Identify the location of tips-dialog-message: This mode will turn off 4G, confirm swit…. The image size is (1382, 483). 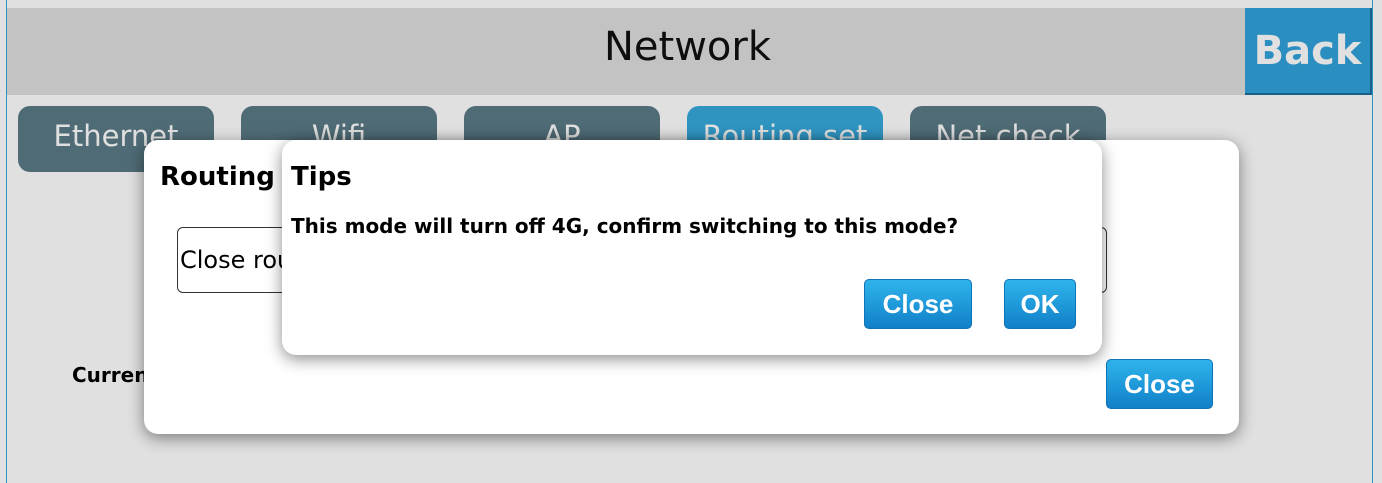
(625, 226).